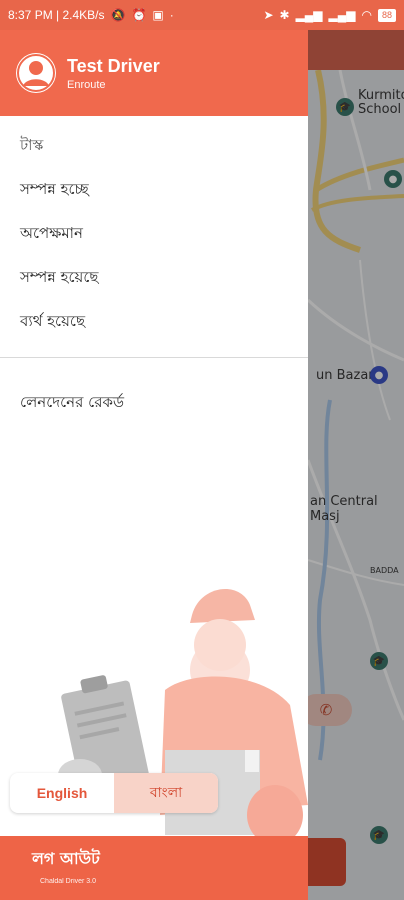 The width and height of the screenshot is (404, 900). I want to click on task-section-title: টাস্ক, so click(32, 145).